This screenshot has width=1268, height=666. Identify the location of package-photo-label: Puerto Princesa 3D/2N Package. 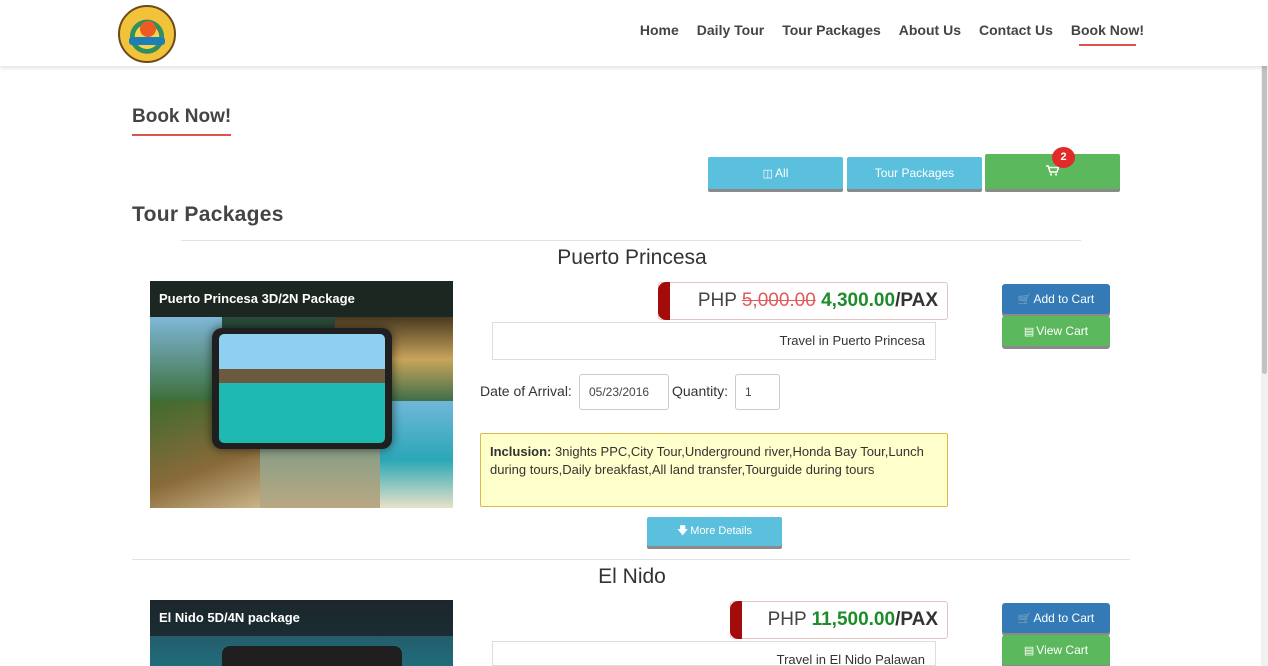
(301, 299).